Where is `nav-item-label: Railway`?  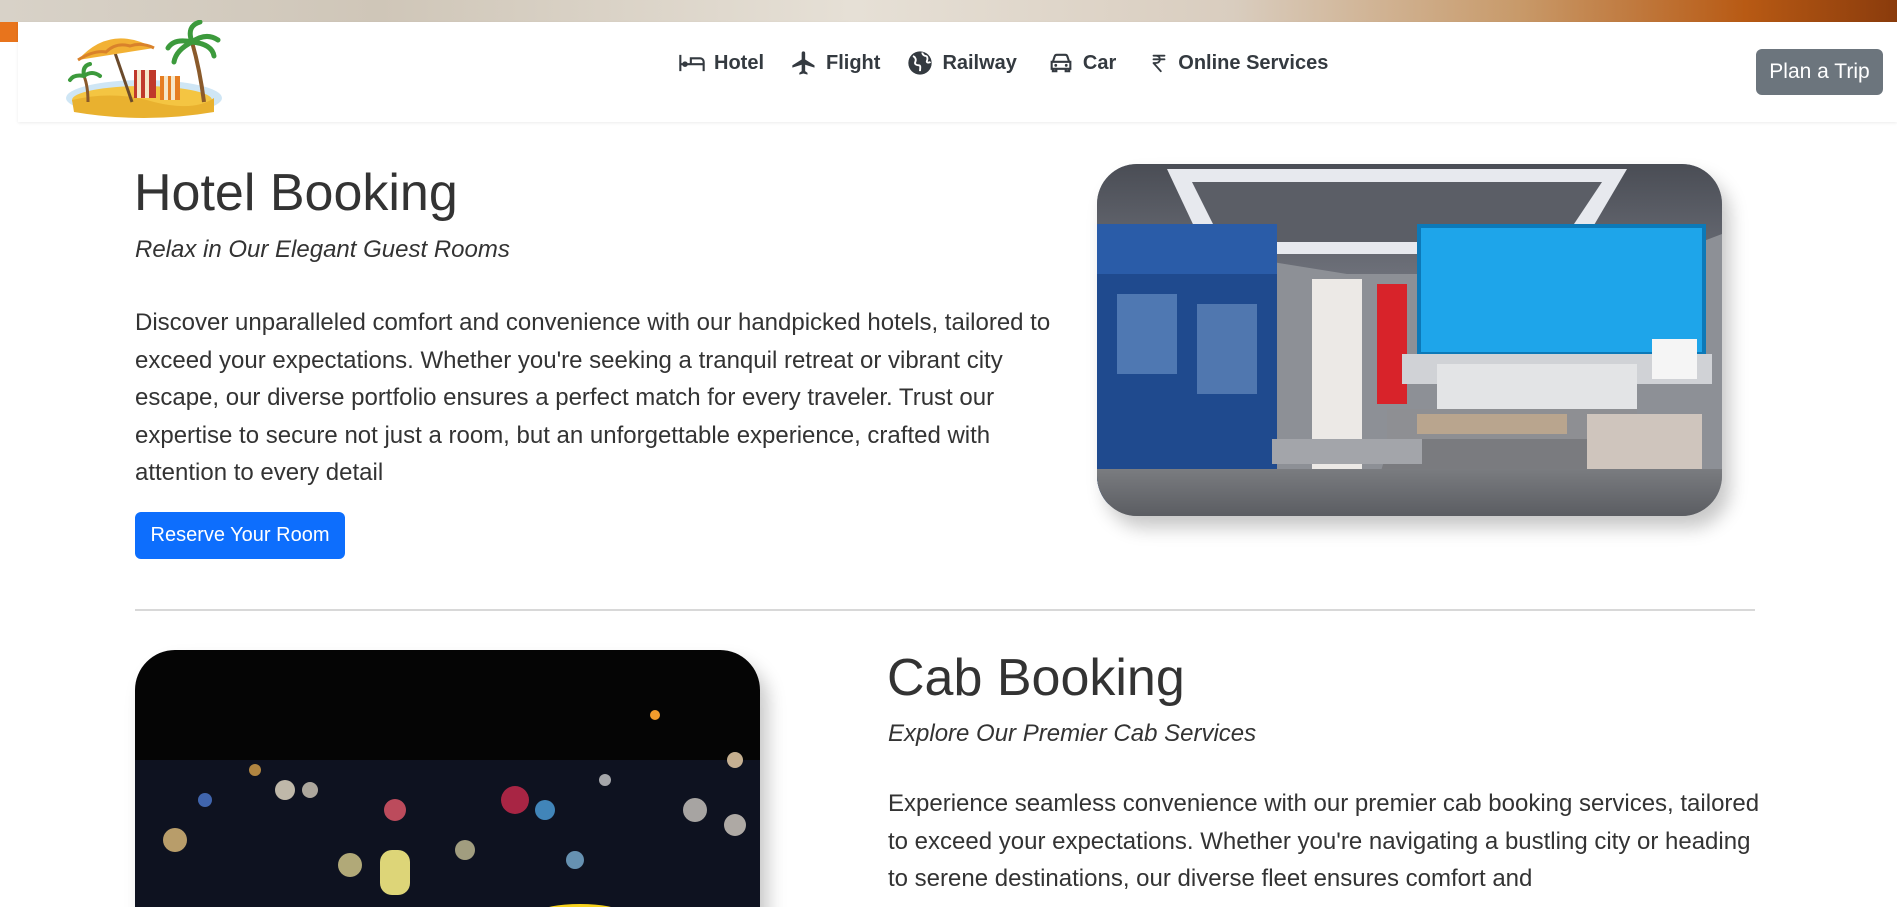 nav-item-label: Railway is located at coordinates (979, 62).